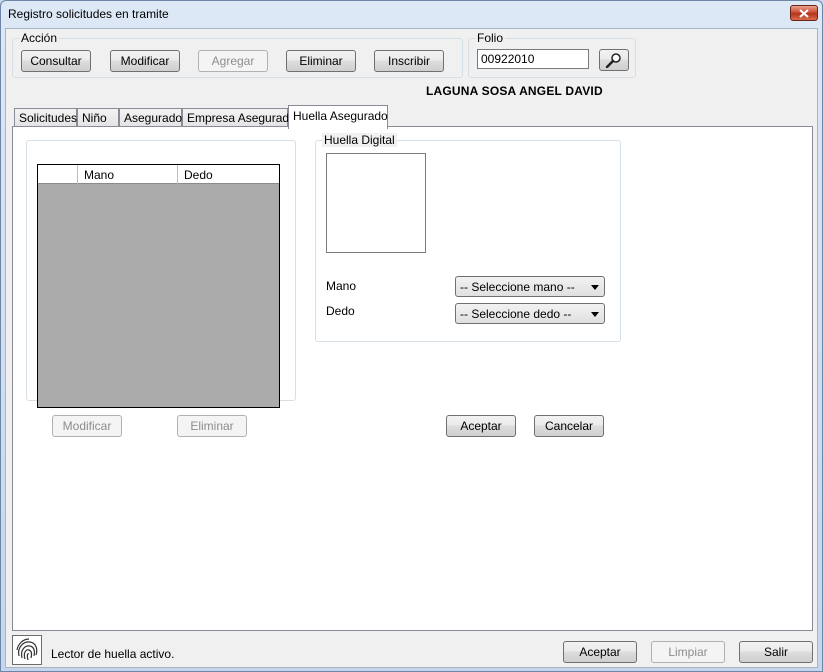  I want to click on grid-header: Mano Dedo, so click(158, 174).